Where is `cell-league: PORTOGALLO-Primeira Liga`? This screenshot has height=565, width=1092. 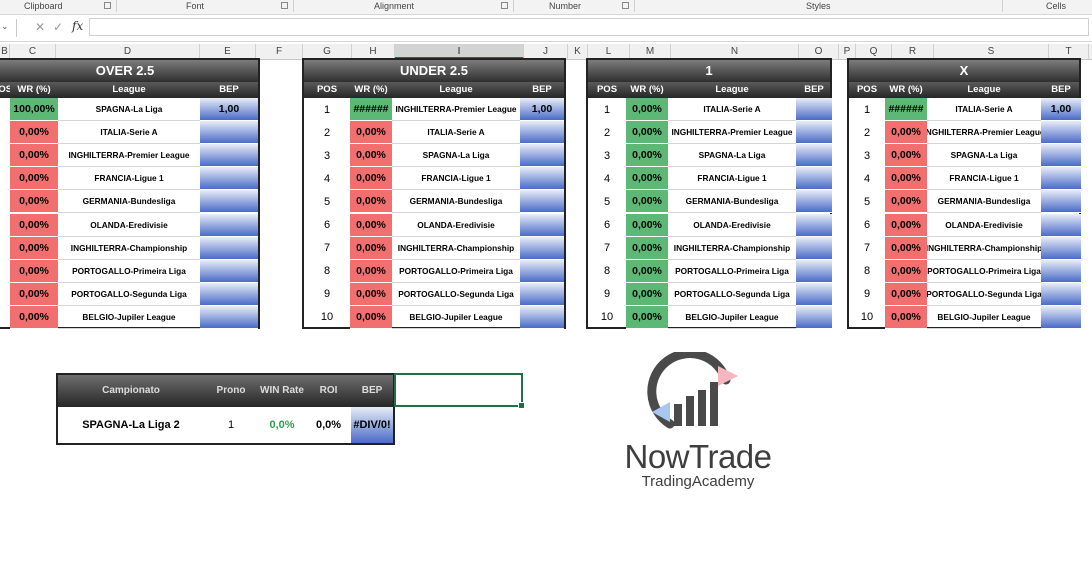 cell-league: PORTOGALLO-Primeira Liga is located at coordinates (732, 271).